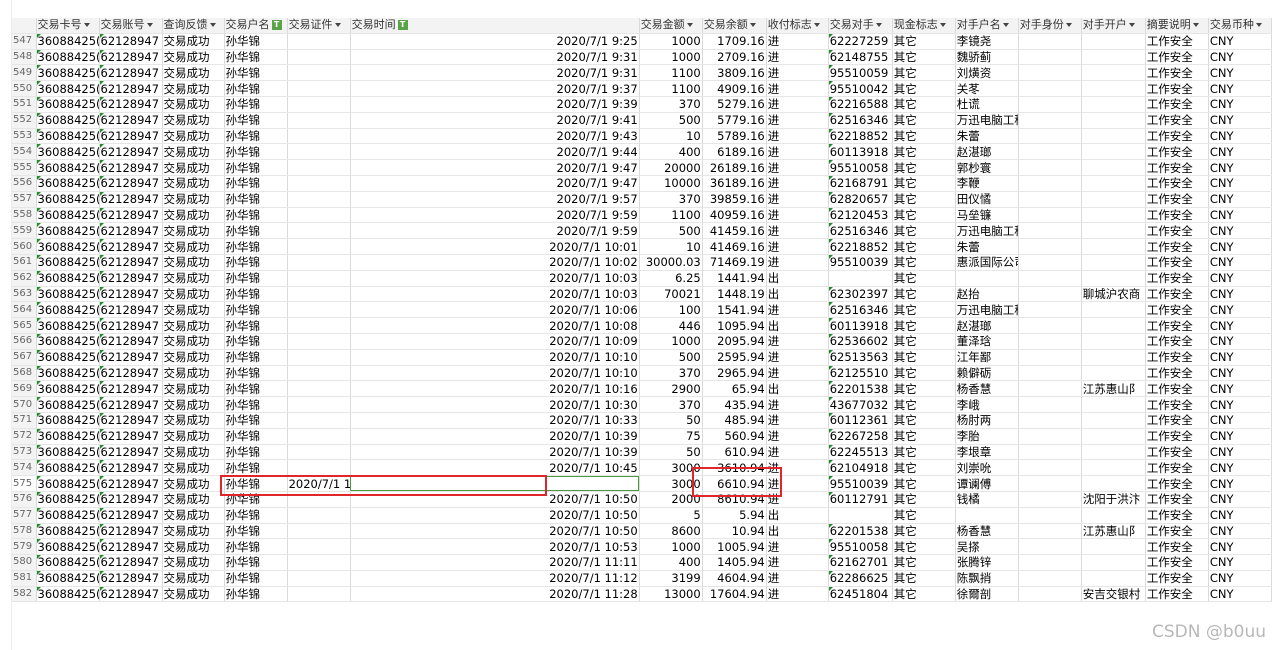 The height and width of the screenshot is (650, 1272). What do you see at coordinates (495, 167) in the screenshot?
I see `cell-time: 2020/7/1 9:47` at bounding box center [495, 167].